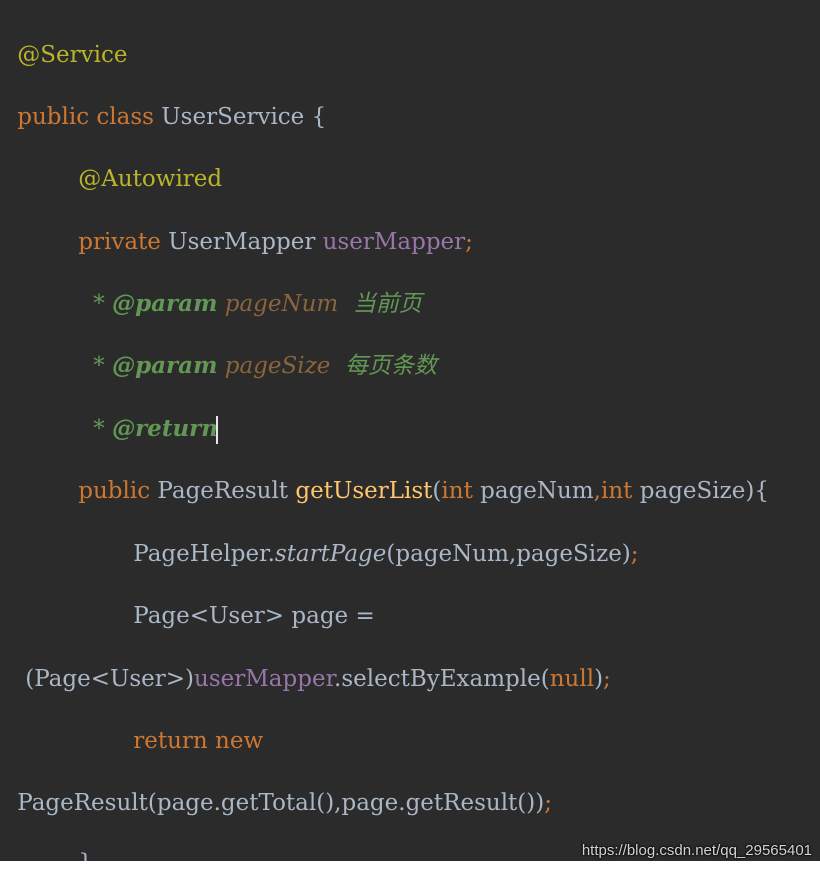 The height and width of the screenshot is (870, 820). I want to click on static-method: startPage, so click(330, 554).